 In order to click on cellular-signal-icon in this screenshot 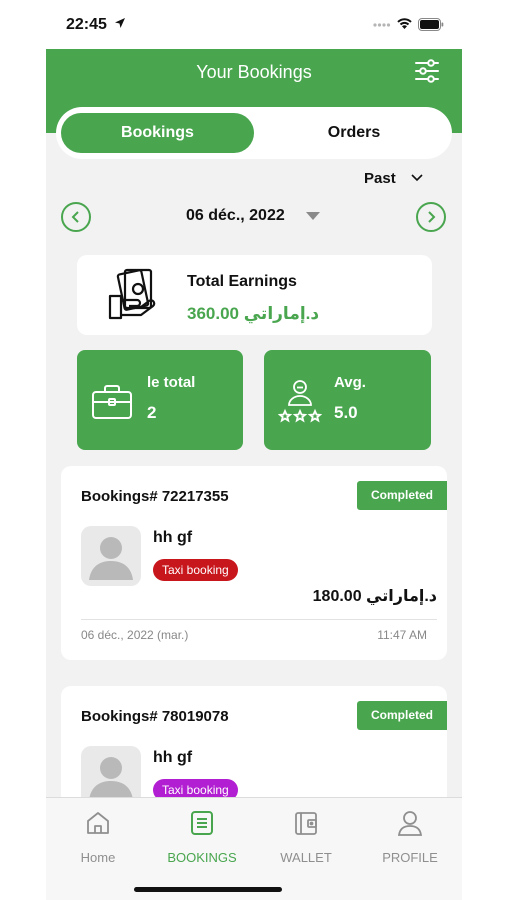, I will do `click(382, 25)`.